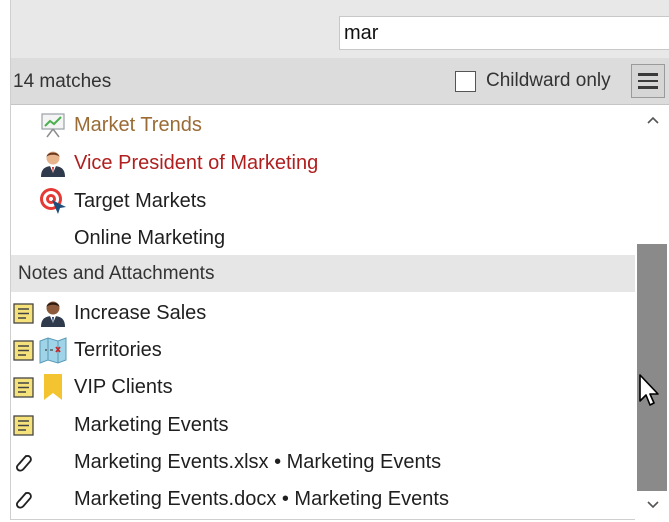  Describe the element at coordinates (340, 81) in the screenshot. I see `filter-bar: 14 matches Childward only` at that location.